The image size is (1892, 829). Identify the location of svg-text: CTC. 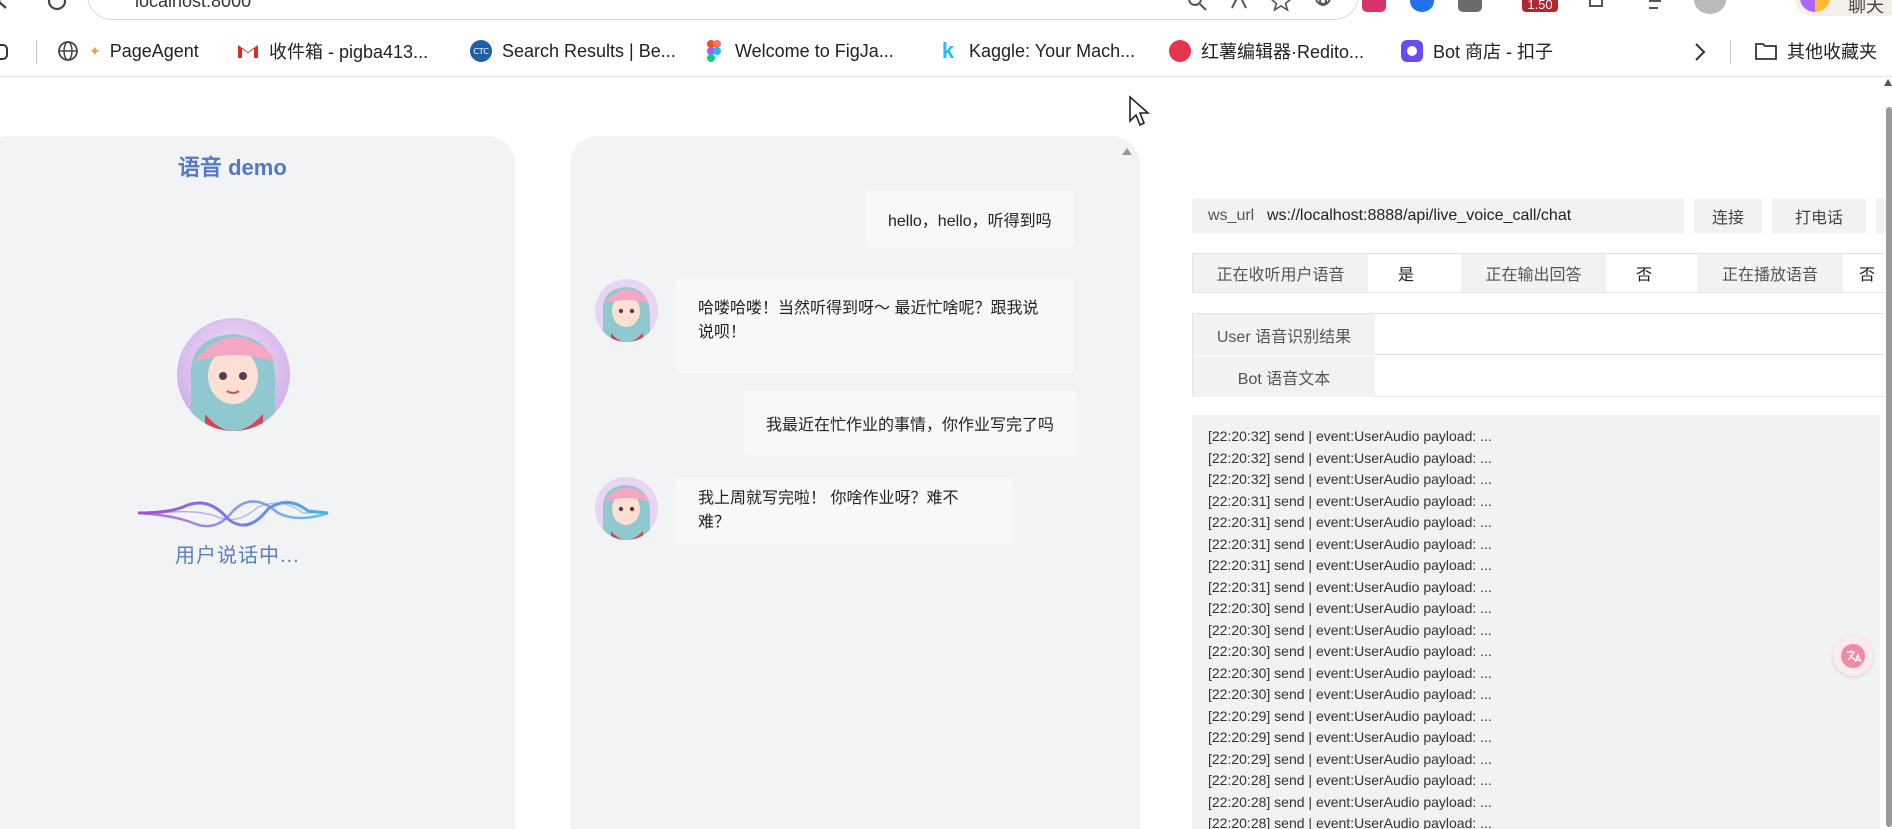
(481, 51).